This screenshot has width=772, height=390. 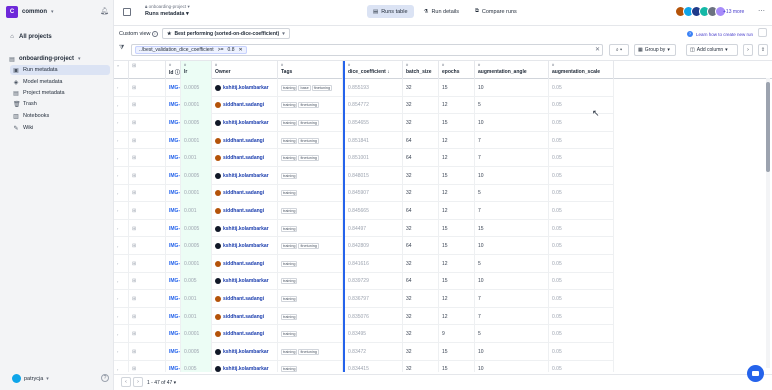 I want to click on column-header-expand-col: », so click(x=121, y=70).